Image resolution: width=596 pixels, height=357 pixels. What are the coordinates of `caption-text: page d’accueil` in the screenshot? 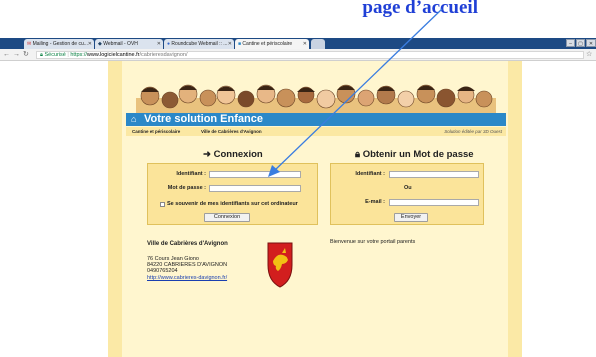 It's located at (420, 9).